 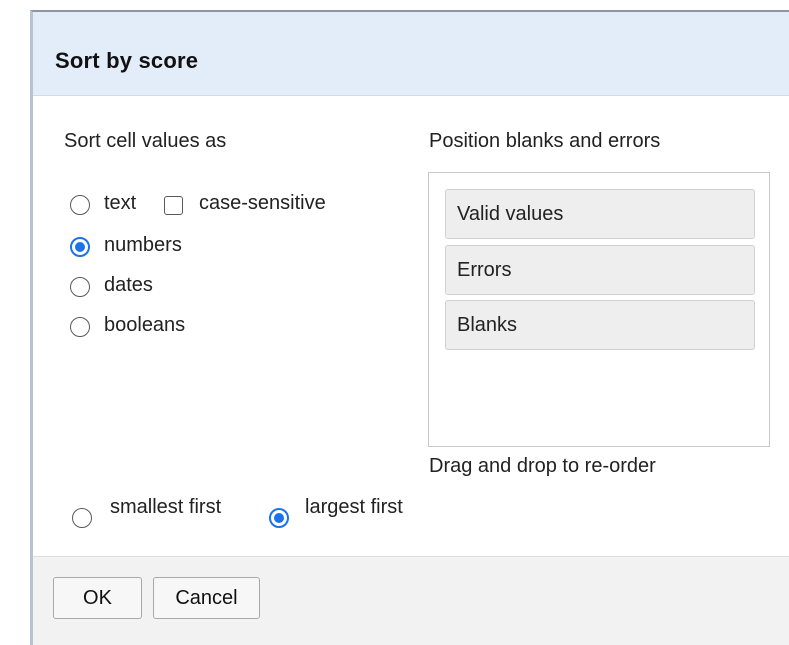 What do you see at coordinates (80, 327) in the screenshot?
I see `radio-booleans` at bounding box center [80, 327].